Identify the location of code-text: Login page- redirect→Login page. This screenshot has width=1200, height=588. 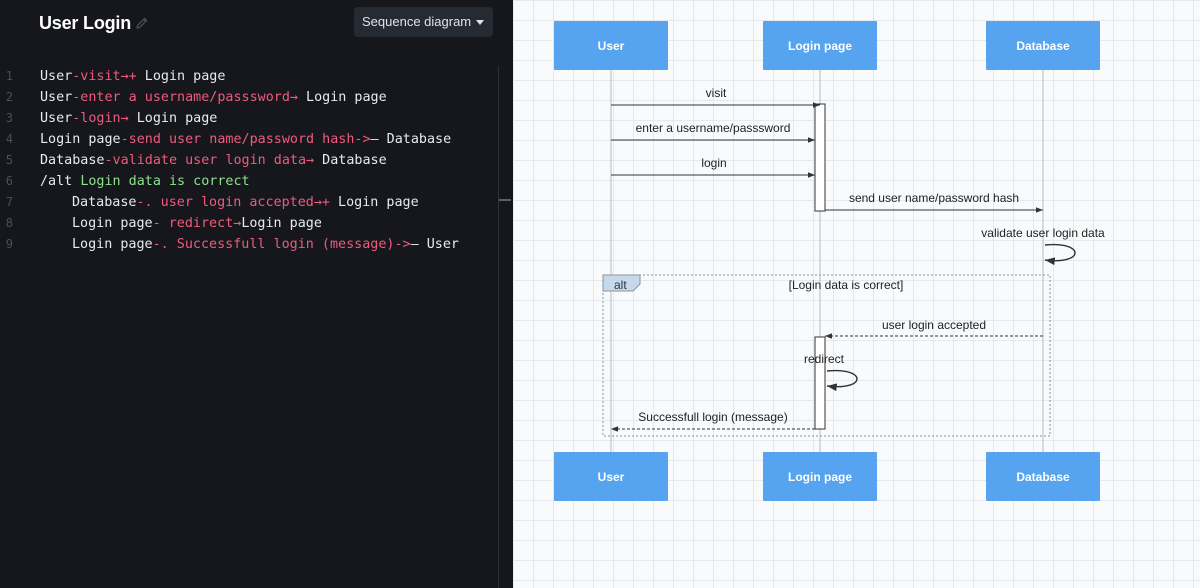
(197, 223).